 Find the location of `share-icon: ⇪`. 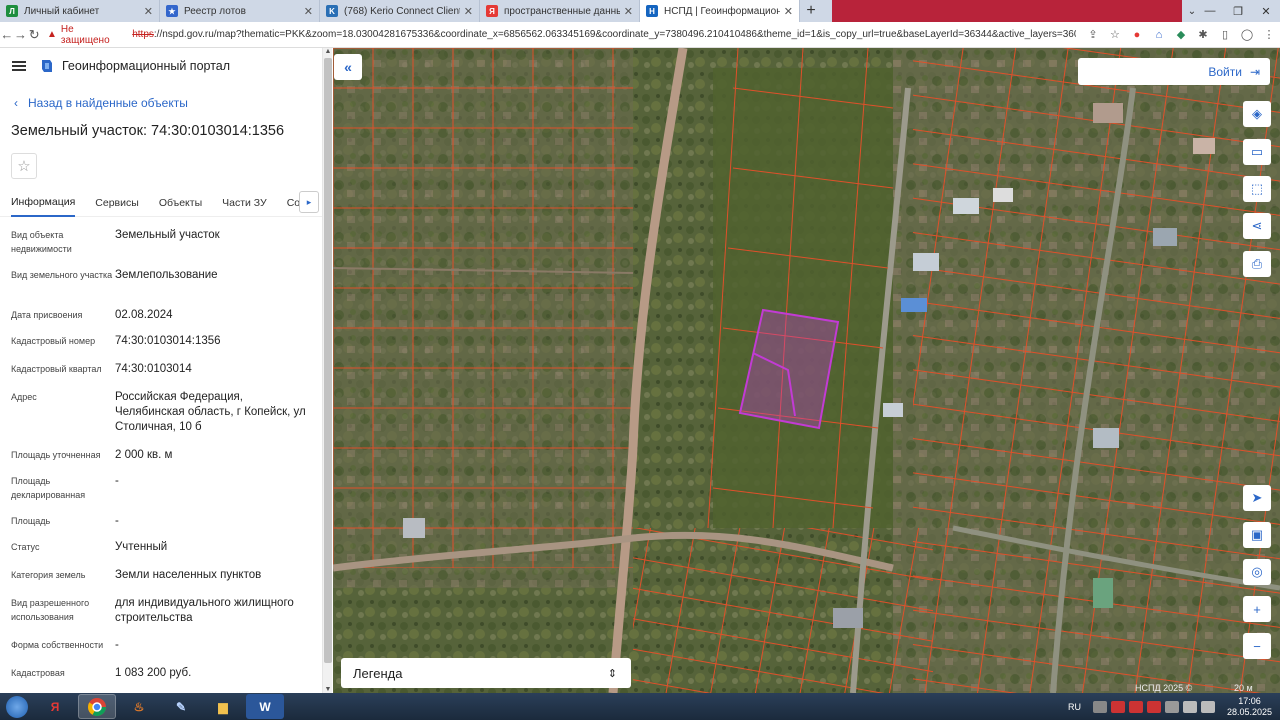

share-icon: ⇪ is located at coordinates (1093, 34).